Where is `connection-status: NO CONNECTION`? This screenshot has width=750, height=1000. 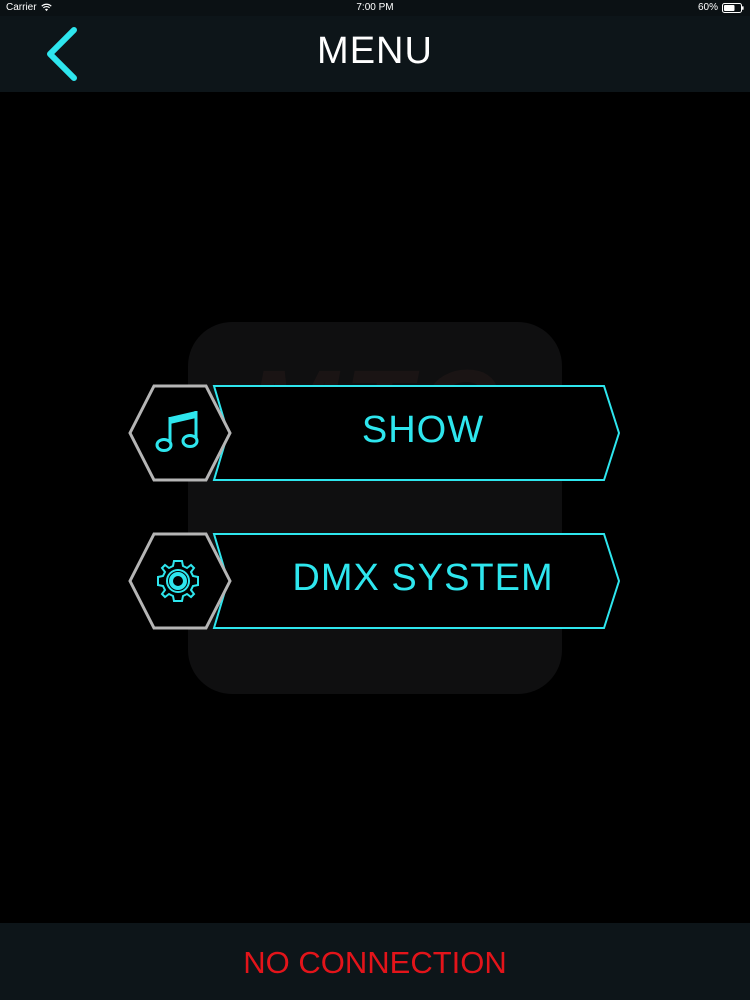 connection-status: NO CONNECTION is located at coordinates (375, 962).